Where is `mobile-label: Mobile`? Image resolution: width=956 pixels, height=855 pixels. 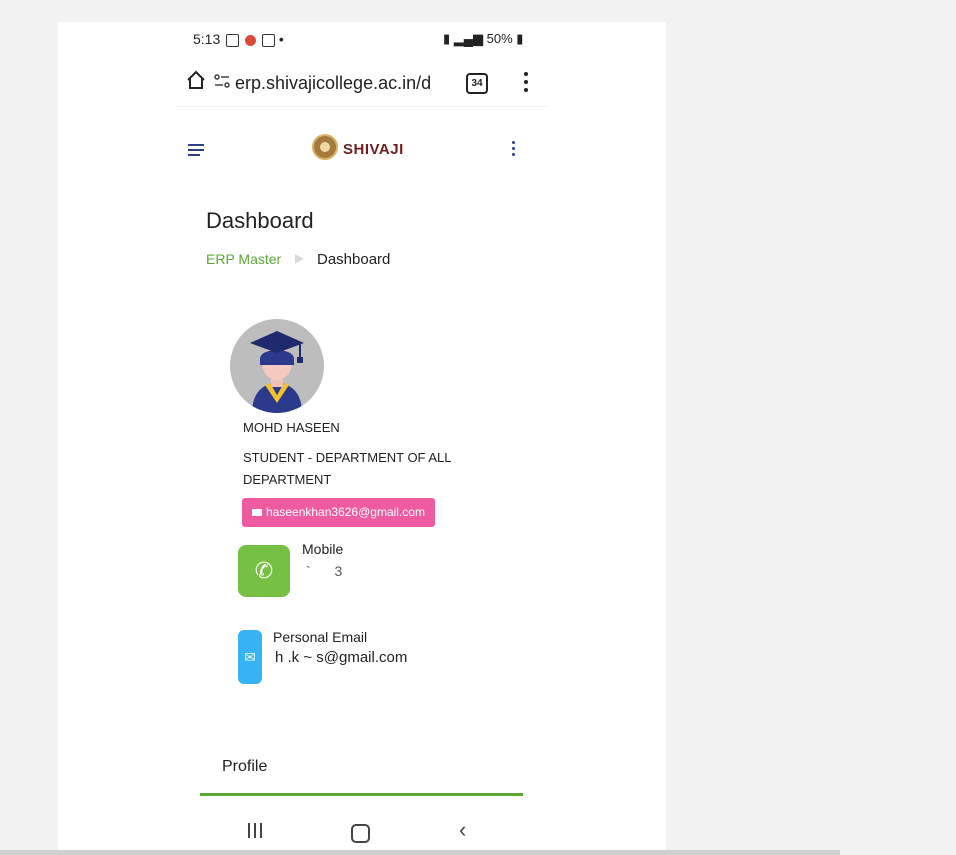 mobile-label: Mobile is located at coordinates (323, 549).